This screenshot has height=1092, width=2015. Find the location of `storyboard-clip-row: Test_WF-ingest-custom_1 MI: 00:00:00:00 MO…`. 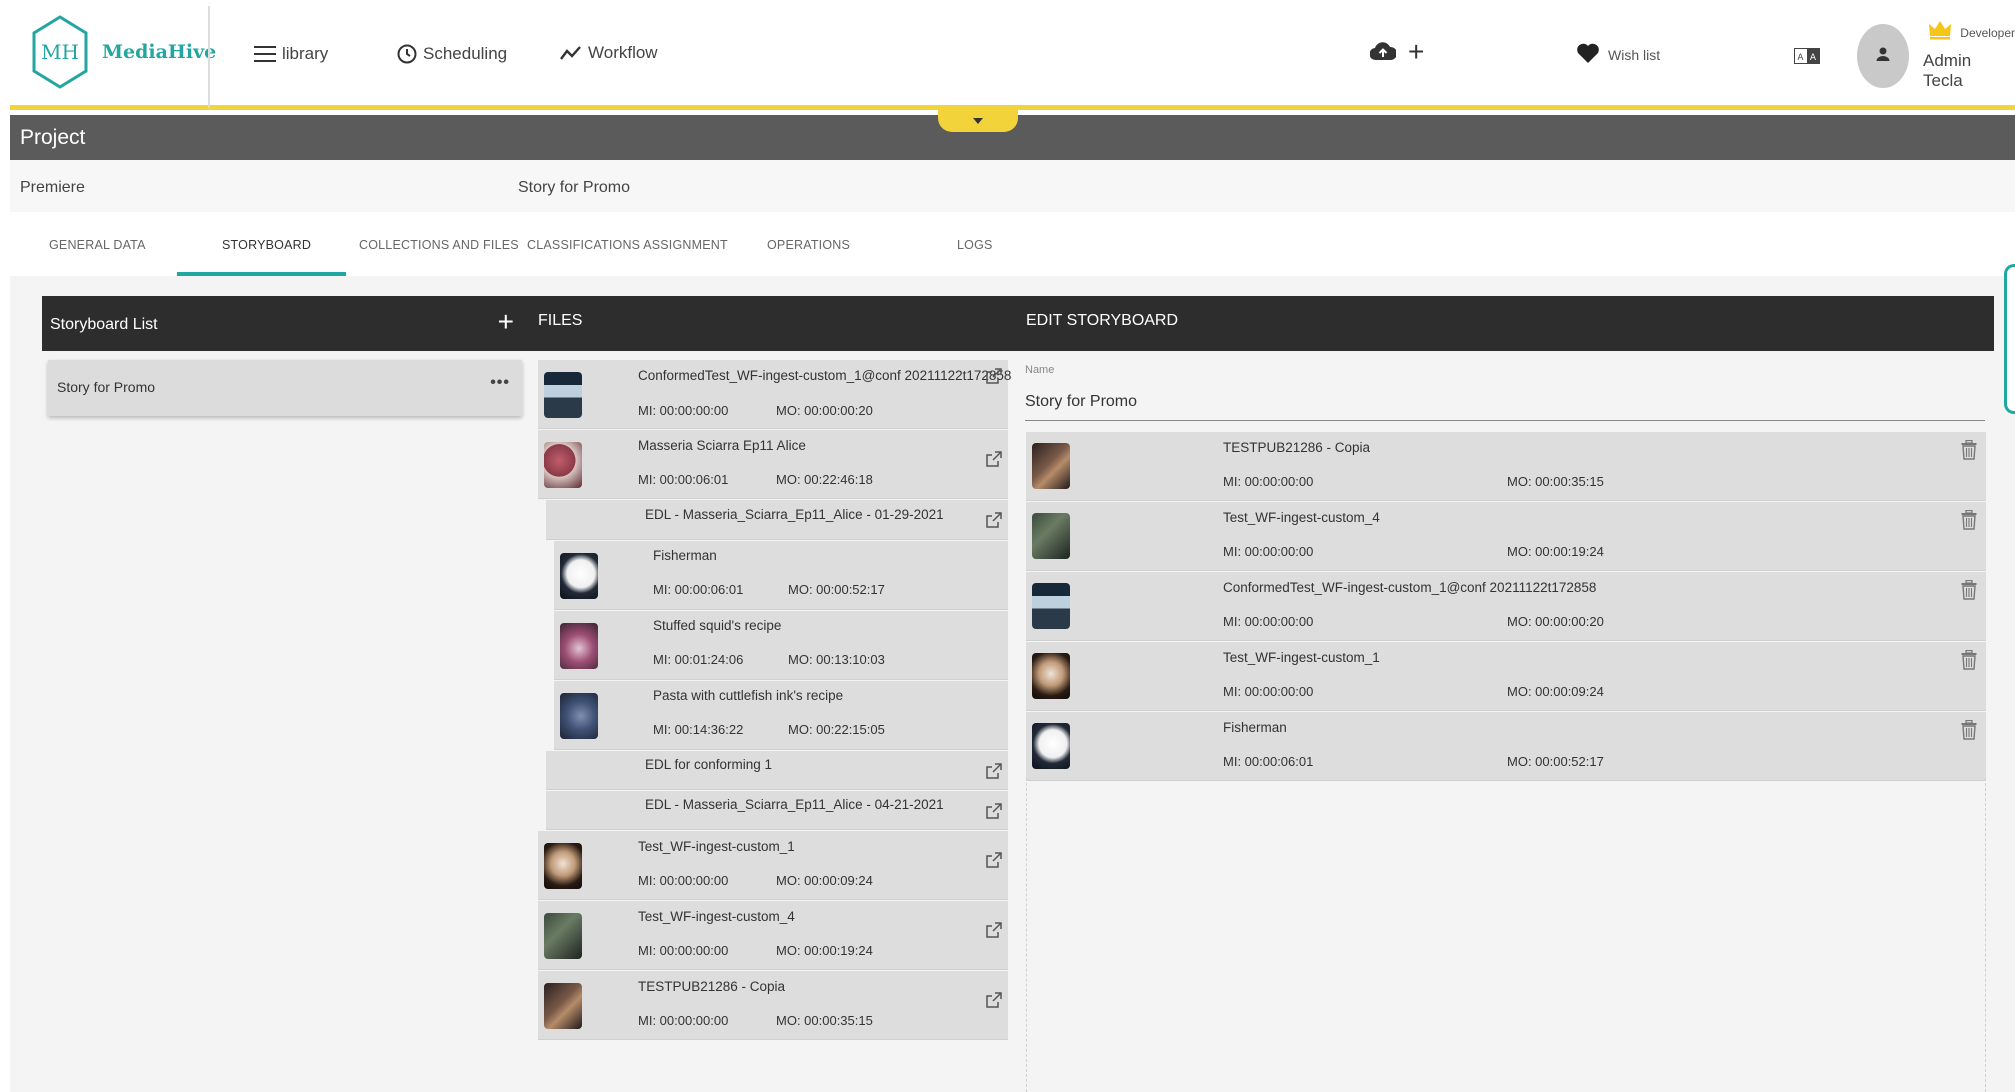

storyboard-clip-row: Test_WF-ingest-custom_1 MI: 00:00:00:00 MO… is located at coordinates (1506, 676).